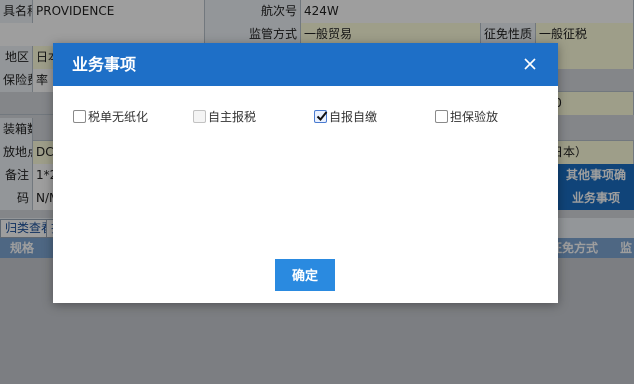 The height and width of the screenshot is (384, 634). I want to click on option-guarantee-release: 担保验放, so click(466, 116).